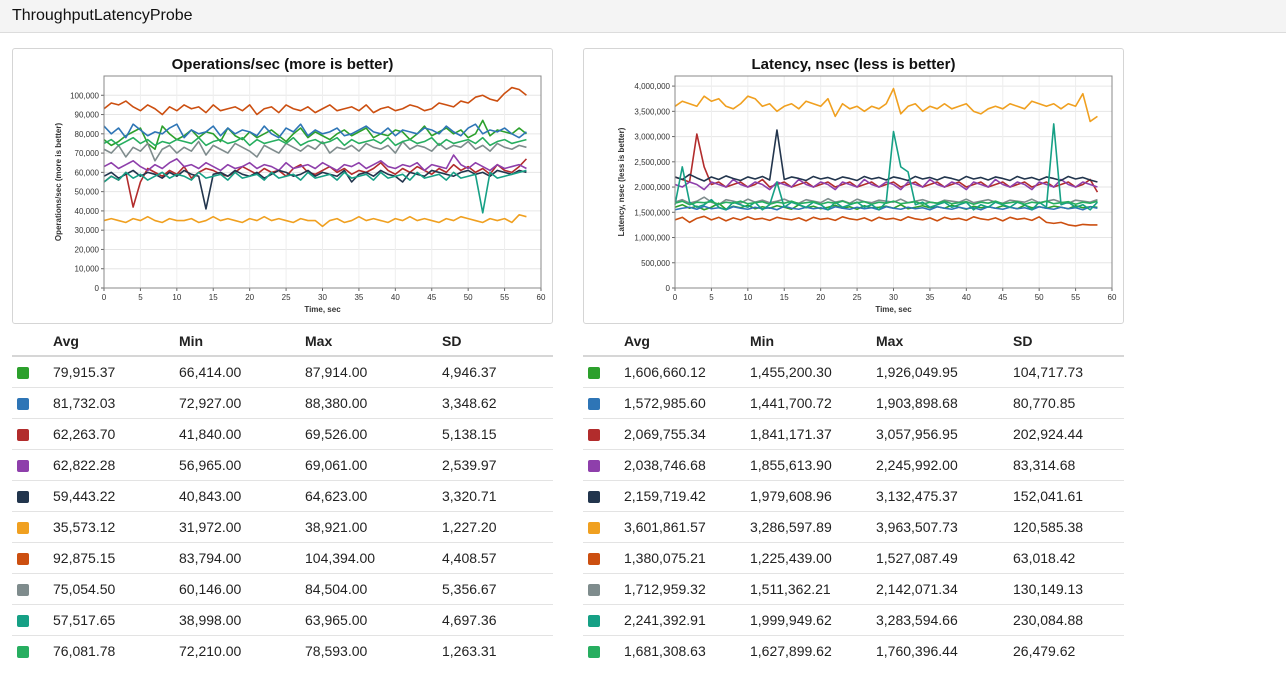 The width and height of the screenshot is (1286, 684). What do you see at coordinates (469, 372) in the screenshot?
I see `sd-cell: 4,946.37` at bounding box center [469, 372].